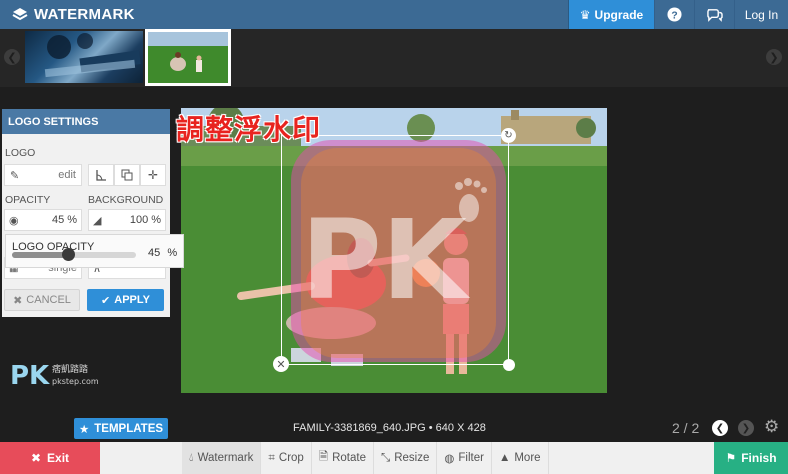 The height and width of the screenshot is (474, 788). What do you see at coordinates (385, 457) in the screenshot?
I see `resize-icon: ⤡` at bounding box center [385, 457].